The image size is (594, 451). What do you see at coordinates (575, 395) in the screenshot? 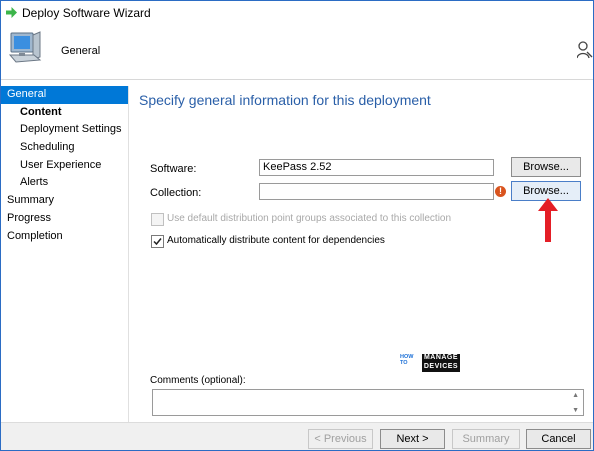
I see `scroll-up-icon: ▲` at bounding box center [575, 395].